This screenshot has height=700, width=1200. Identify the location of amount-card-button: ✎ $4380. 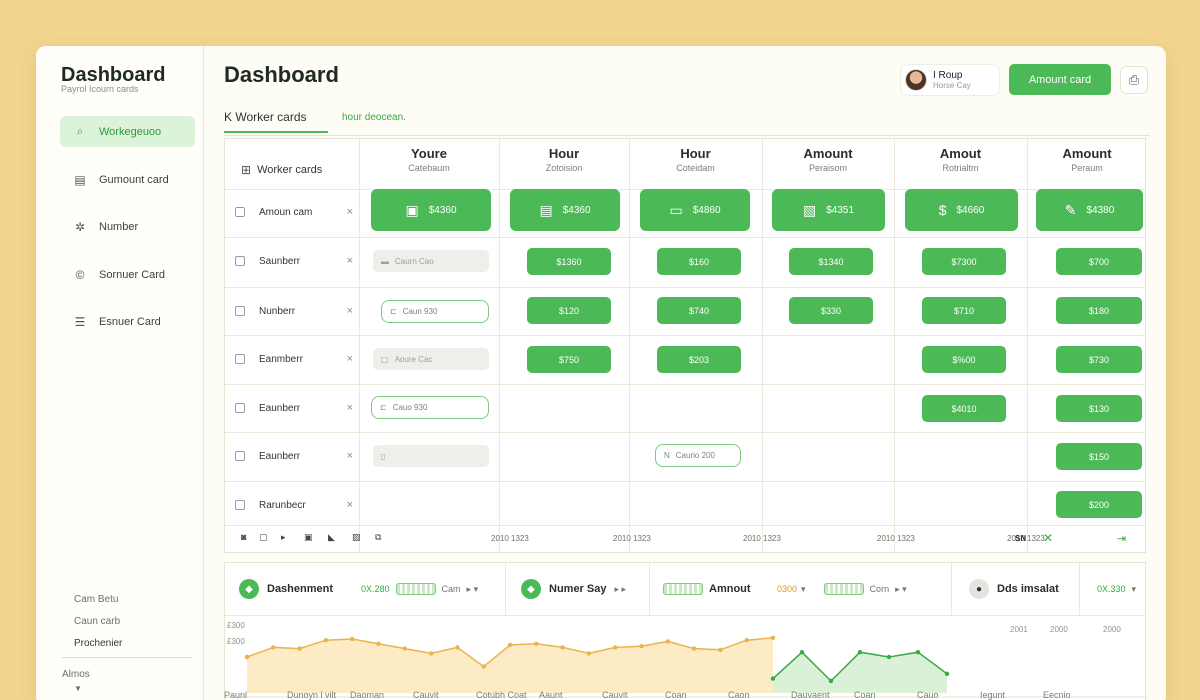
(1089, 210).